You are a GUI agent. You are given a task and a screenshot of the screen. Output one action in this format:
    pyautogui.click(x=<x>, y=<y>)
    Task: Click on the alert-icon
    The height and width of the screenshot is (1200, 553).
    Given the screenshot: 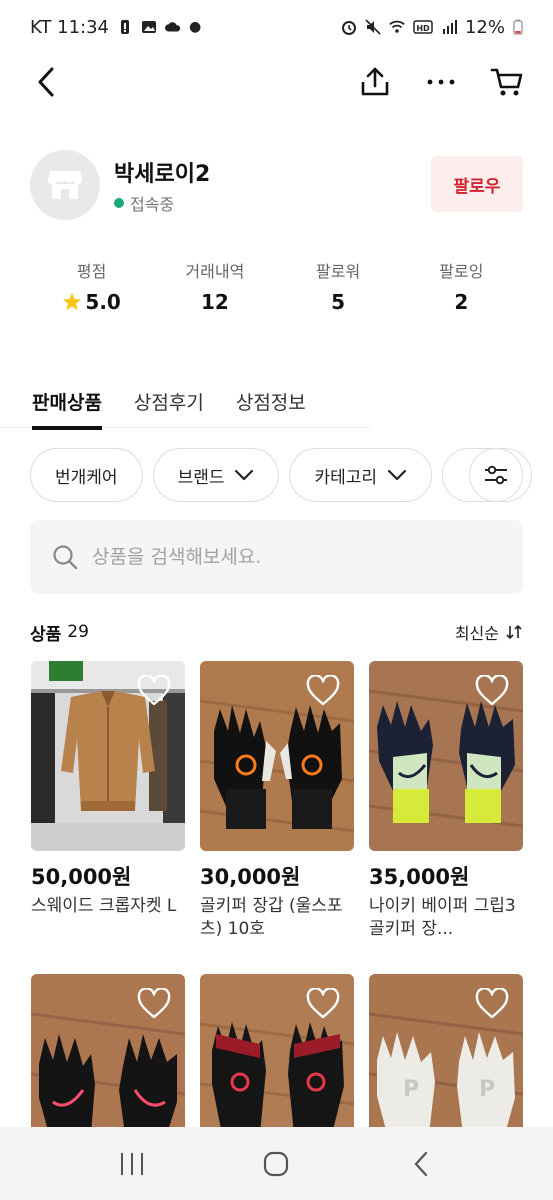 What is the action you would take?
    pyautogui.click(x=125, y=27)
    